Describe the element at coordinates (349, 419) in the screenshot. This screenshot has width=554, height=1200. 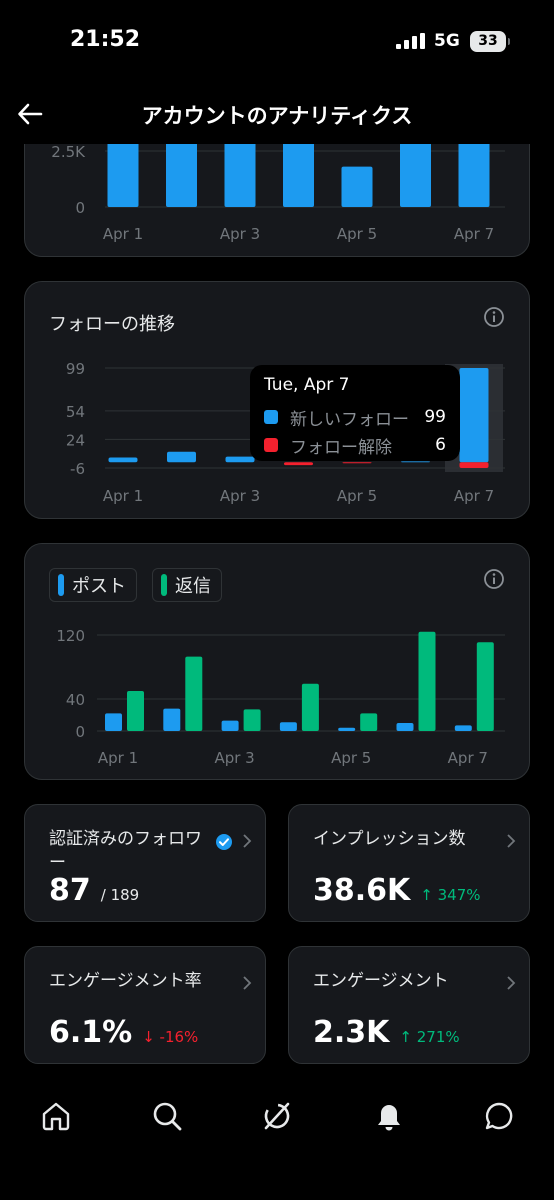
I see `tooltip-label: 新しいフォロー` at that location.